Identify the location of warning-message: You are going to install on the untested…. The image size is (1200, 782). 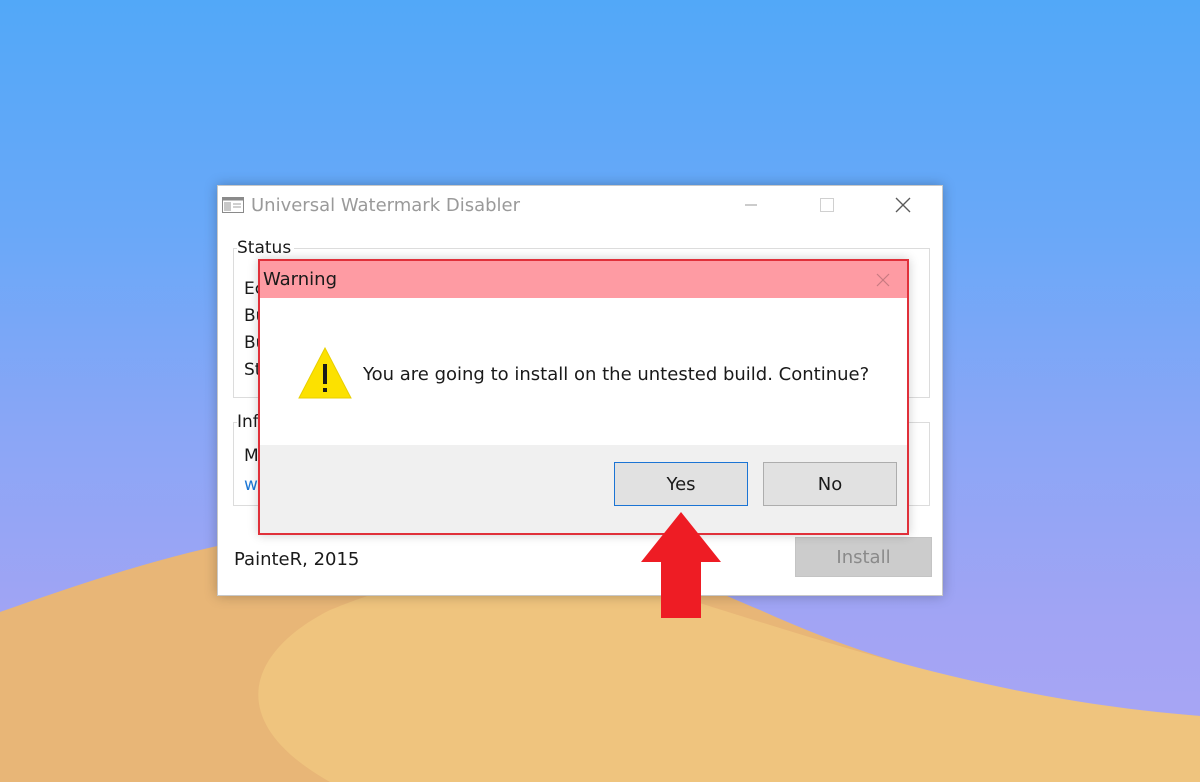
(616, 374).